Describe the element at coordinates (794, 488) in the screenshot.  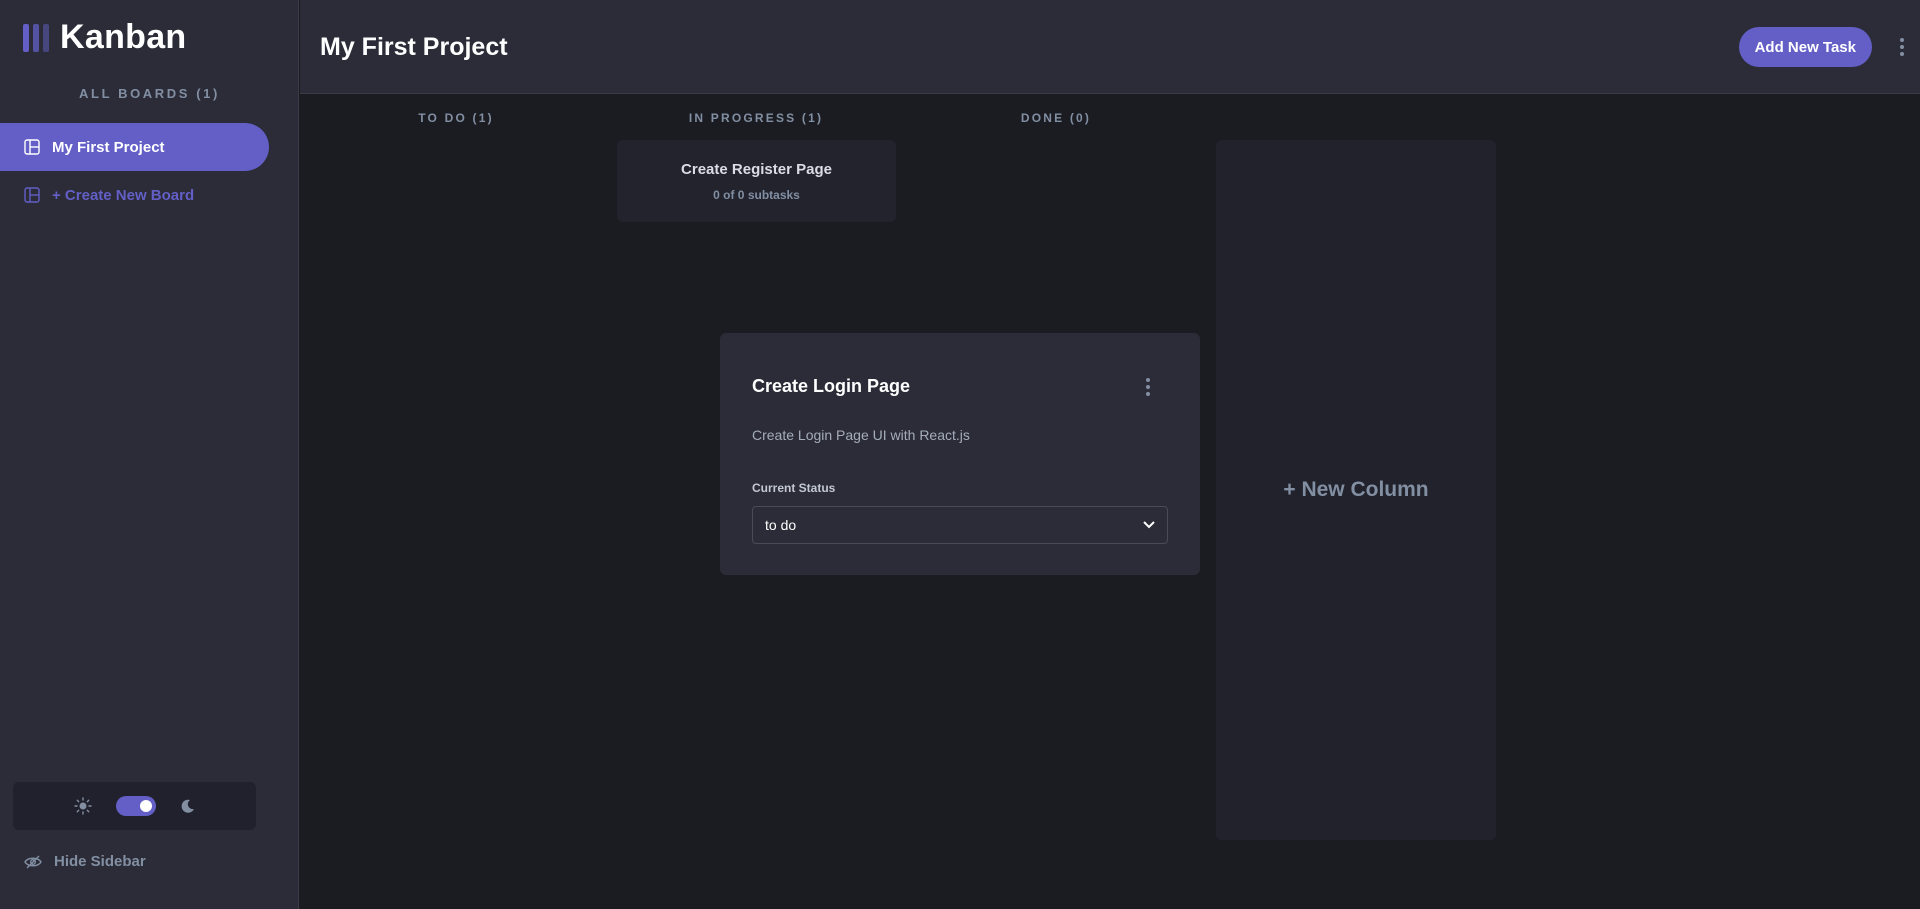
I see `current-status-label: Current Status` at that location.